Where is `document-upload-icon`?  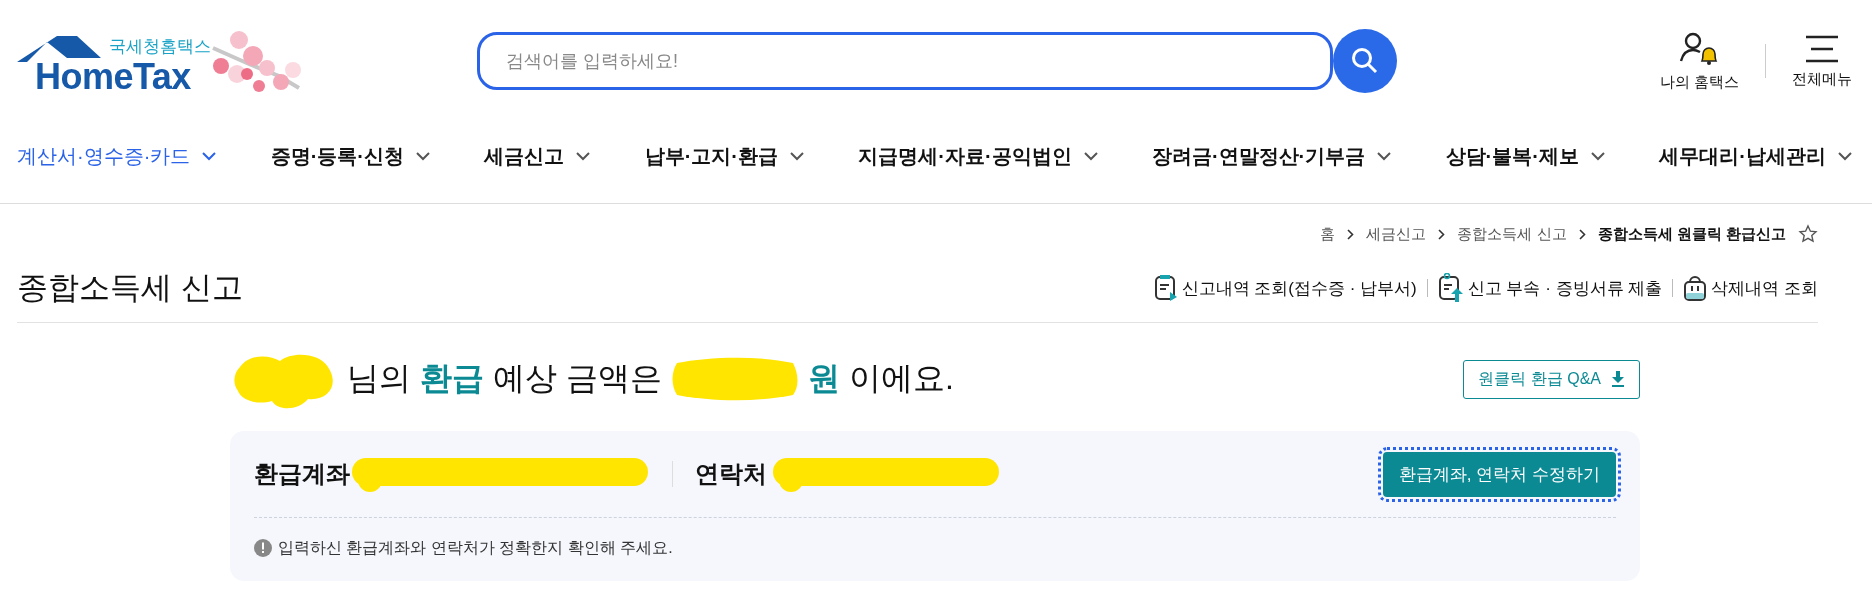 document-upload-icon is located at coordinates (1450, 288).